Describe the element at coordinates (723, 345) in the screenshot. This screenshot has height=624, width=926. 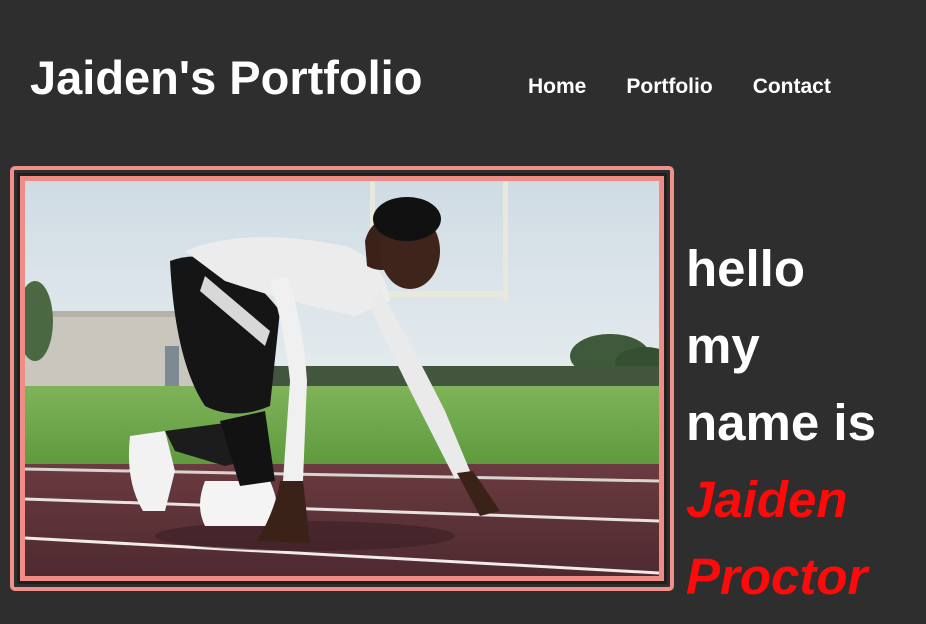
I see `greeting-line: my` at that location.